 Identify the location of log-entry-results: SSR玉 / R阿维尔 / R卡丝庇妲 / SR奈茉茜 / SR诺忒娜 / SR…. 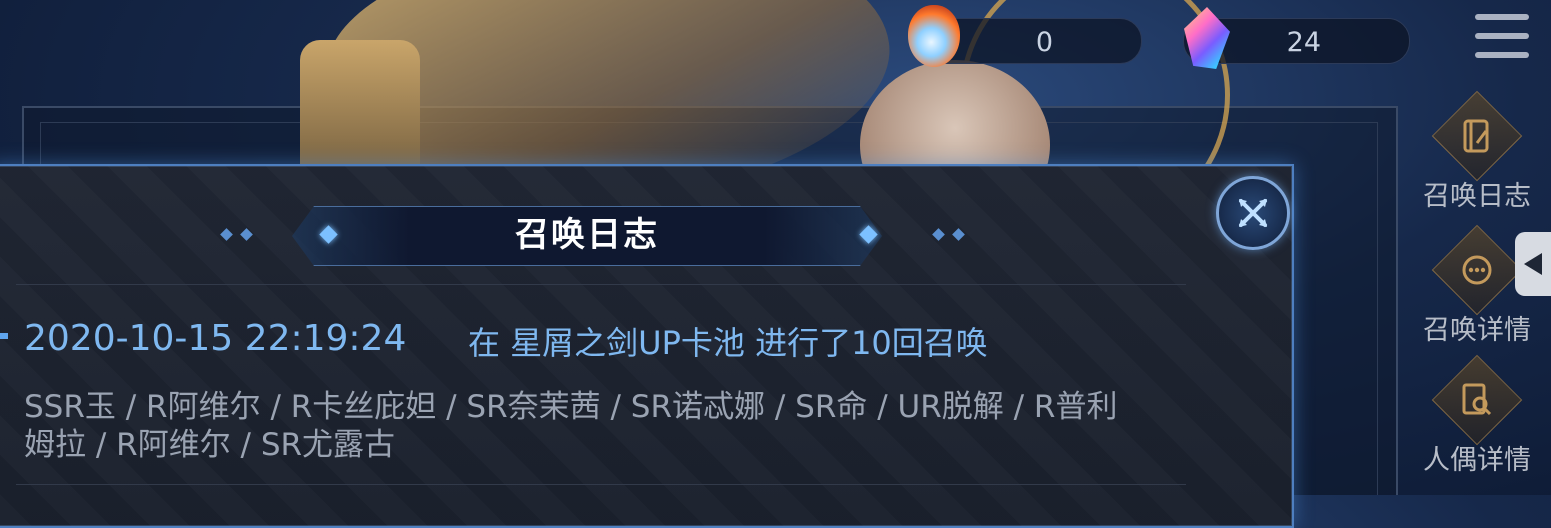
(571, 426).